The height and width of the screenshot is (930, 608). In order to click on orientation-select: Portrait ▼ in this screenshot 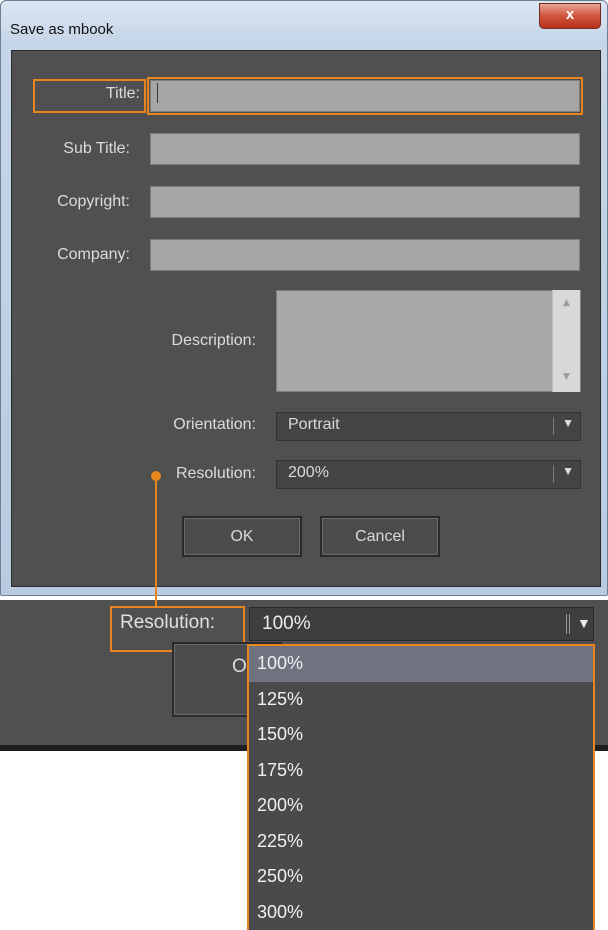, I will do `click(428, 426)`.